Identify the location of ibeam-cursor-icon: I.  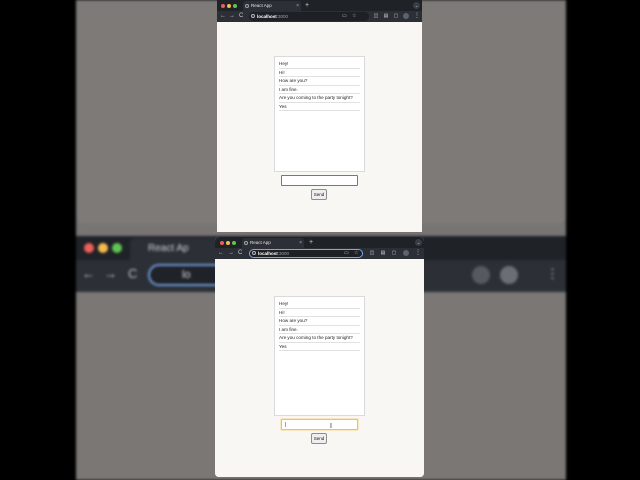
(331, 426).